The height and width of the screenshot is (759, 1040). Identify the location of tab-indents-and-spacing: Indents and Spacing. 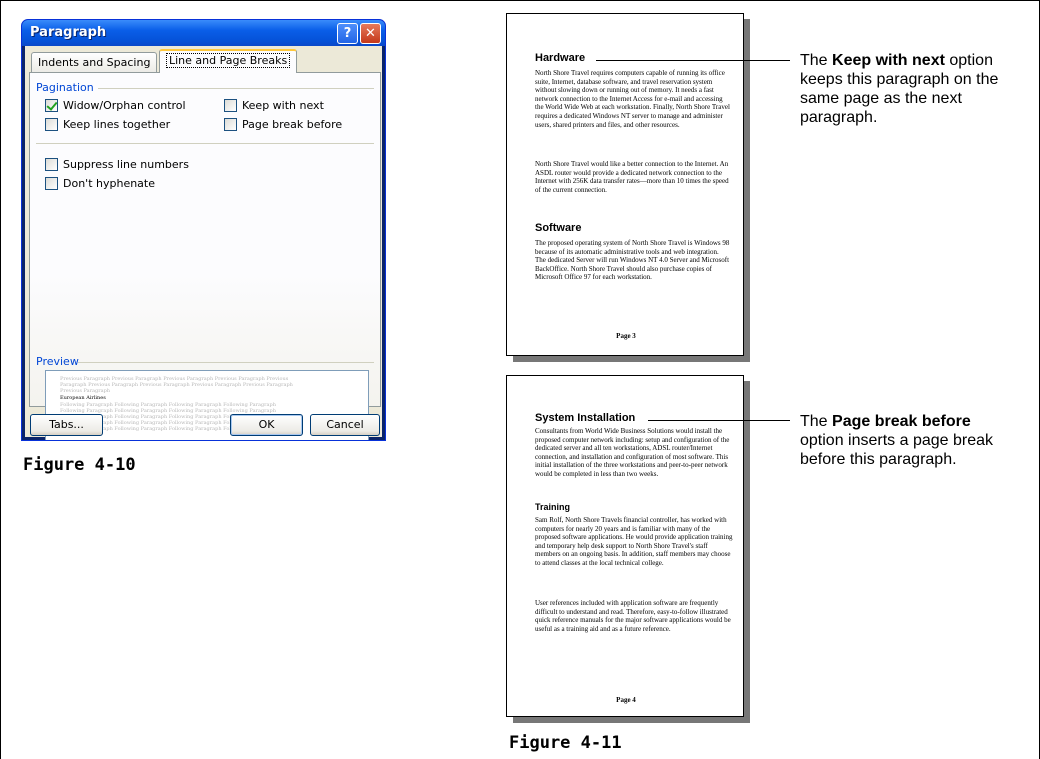
(94, 62).